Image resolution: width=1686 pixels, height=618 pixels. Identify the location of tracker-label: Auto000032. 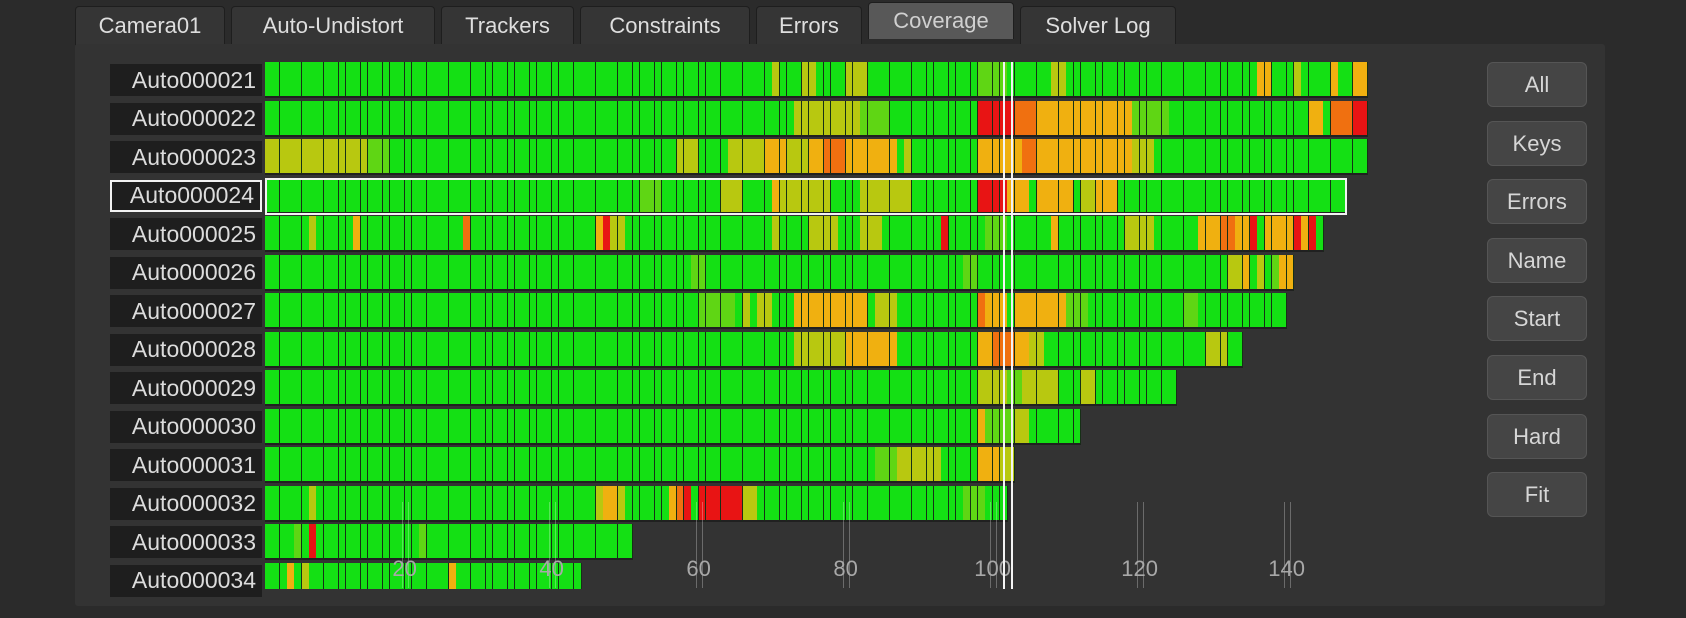
(186, 503).